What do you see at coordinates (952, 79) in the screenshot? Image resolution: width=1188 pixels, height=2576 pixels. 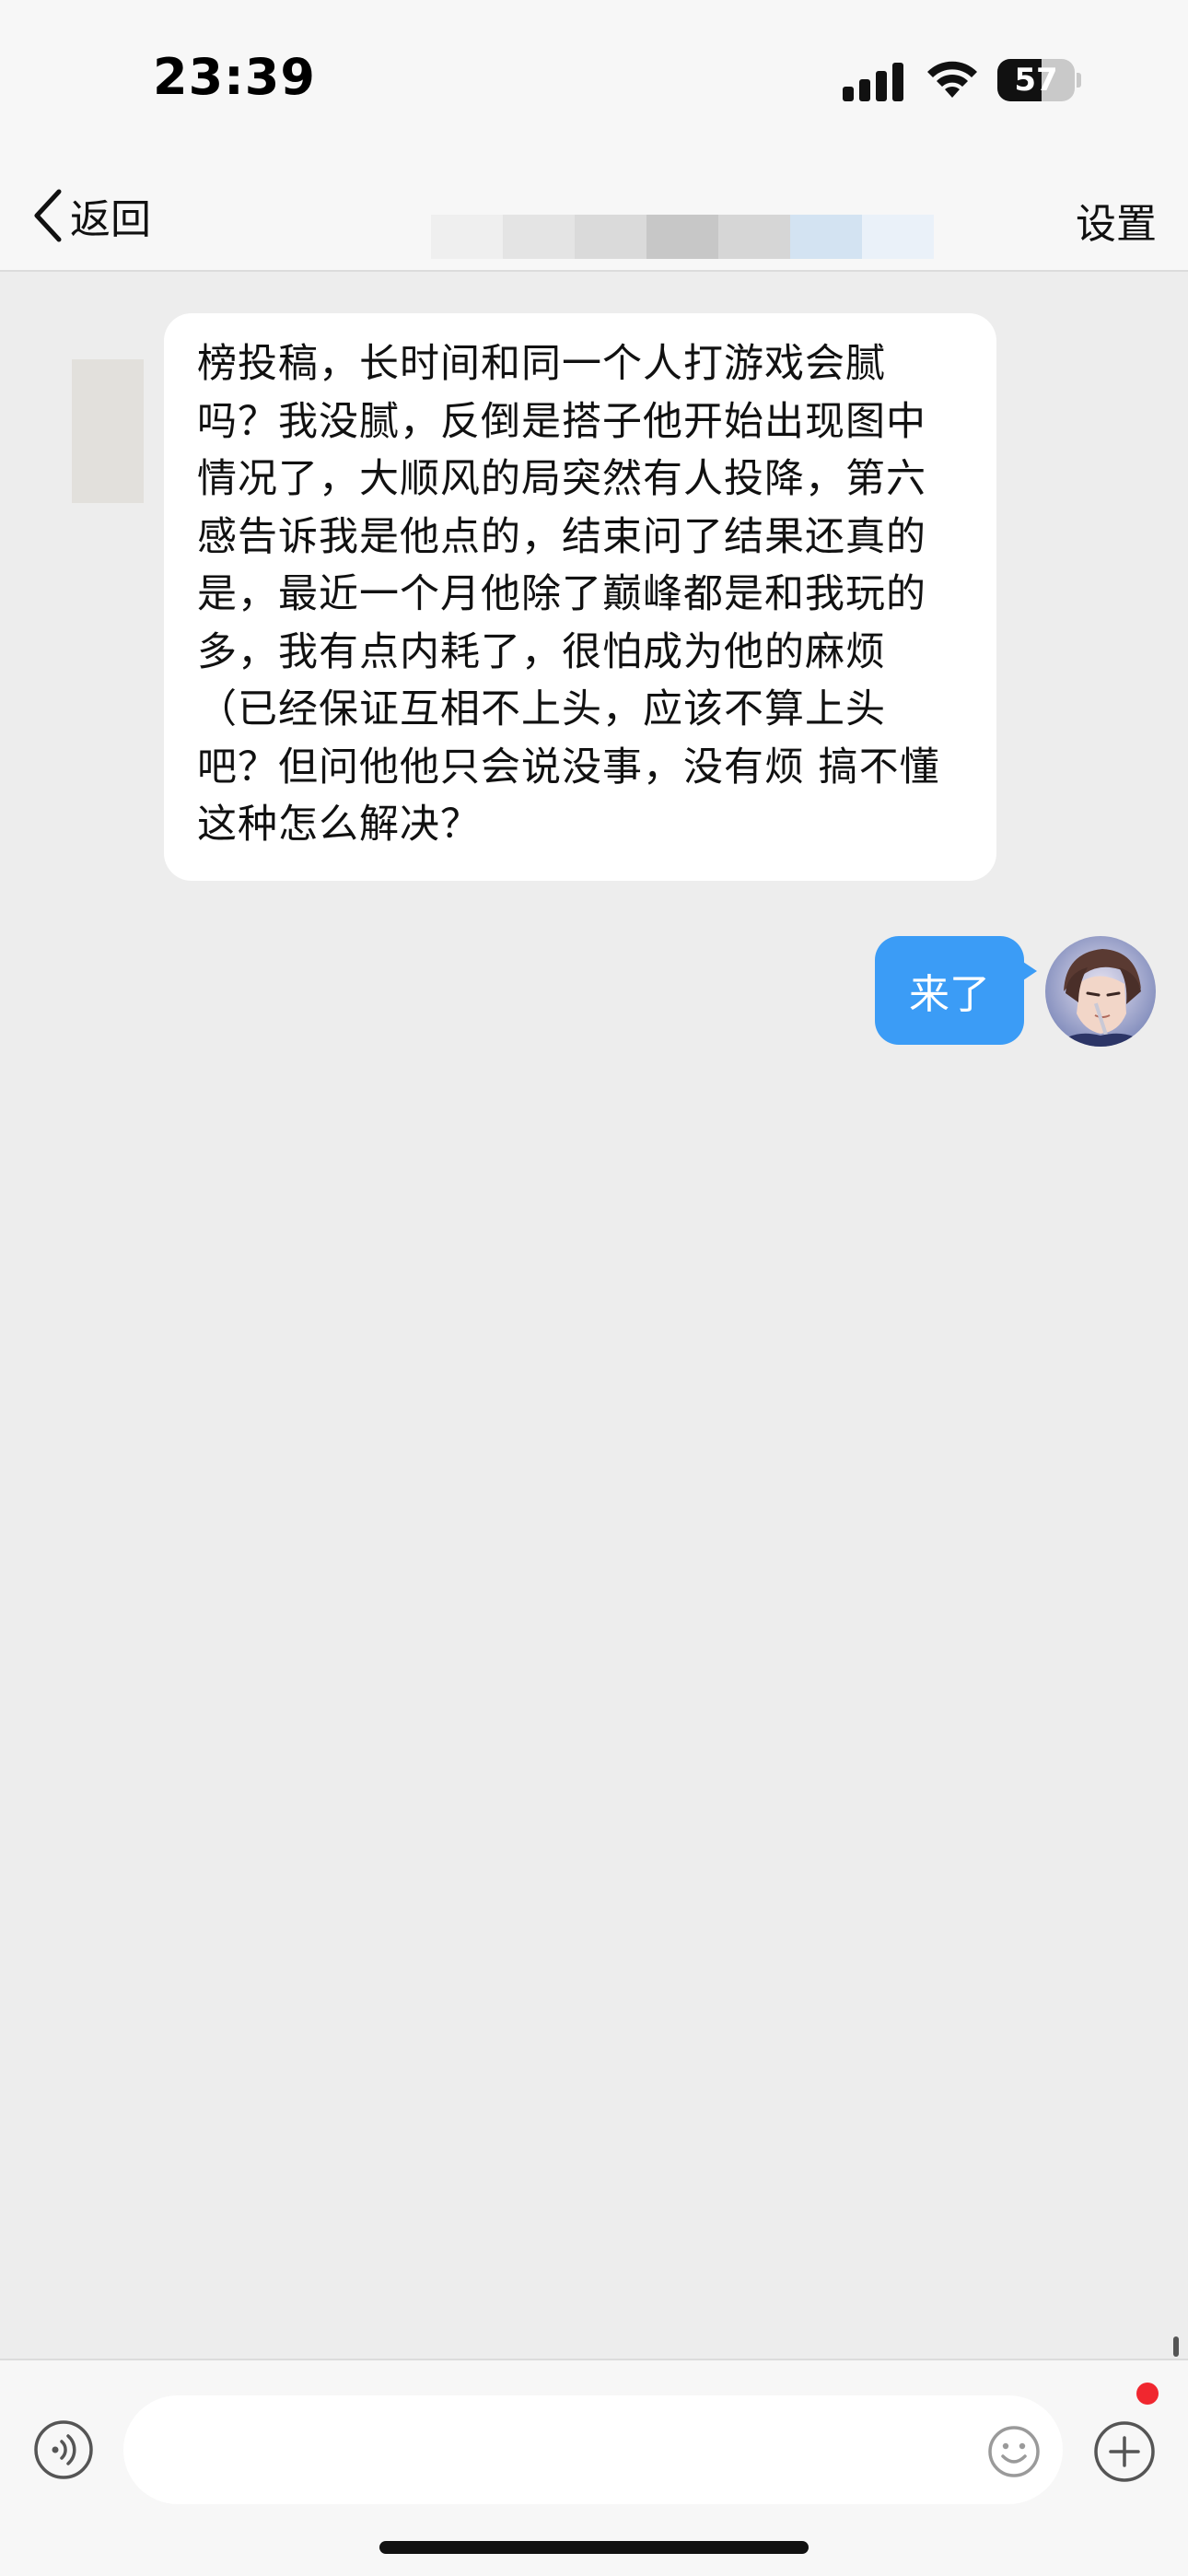 I see `wifi-icon` at bounding box center [952, 79].